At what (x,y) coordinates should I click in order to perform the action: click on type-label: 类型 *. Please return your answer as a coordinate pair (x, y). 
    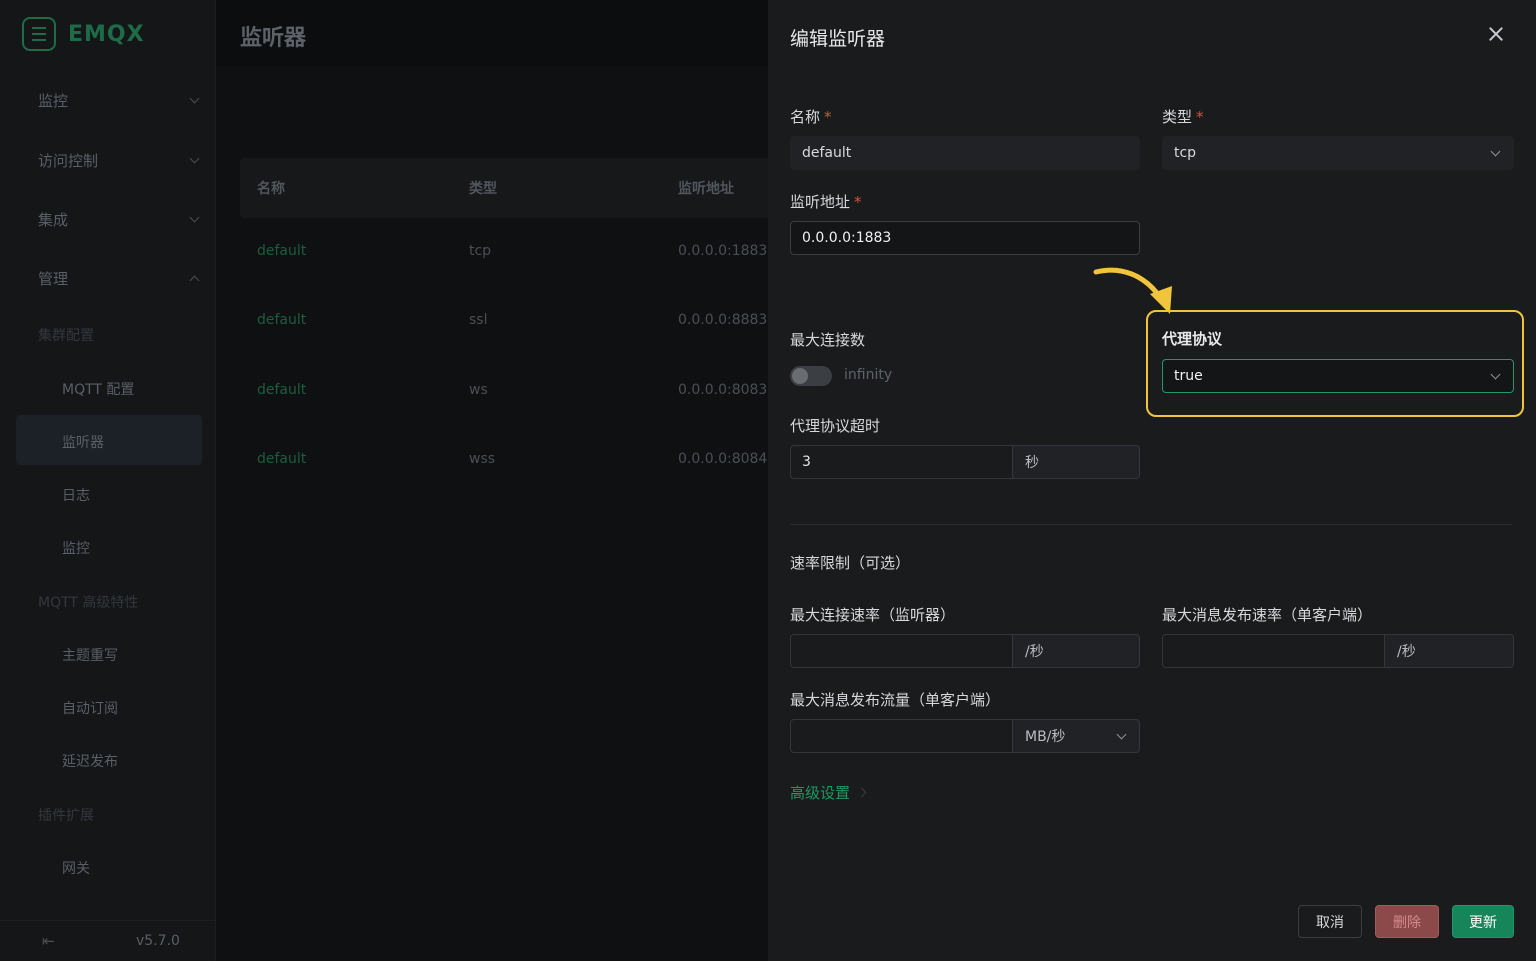
    Looking at the image, I should click on (1183, 116).